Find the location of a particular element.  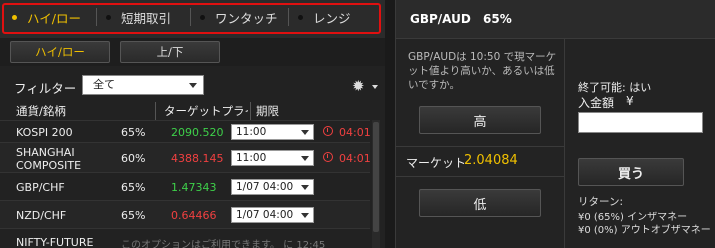

target-price: 2090.520 is located at coordinates (197, 132).